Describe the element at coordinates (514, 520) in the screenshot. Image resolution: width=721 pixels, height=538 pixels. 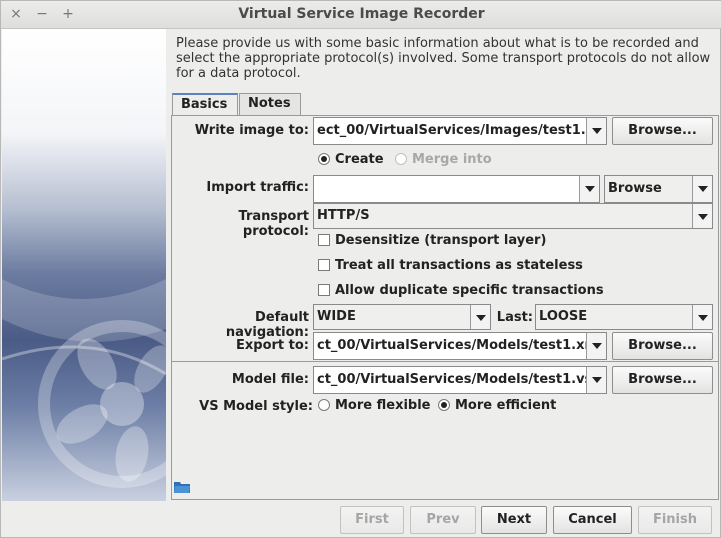
I see `next-button: Next` at that location.